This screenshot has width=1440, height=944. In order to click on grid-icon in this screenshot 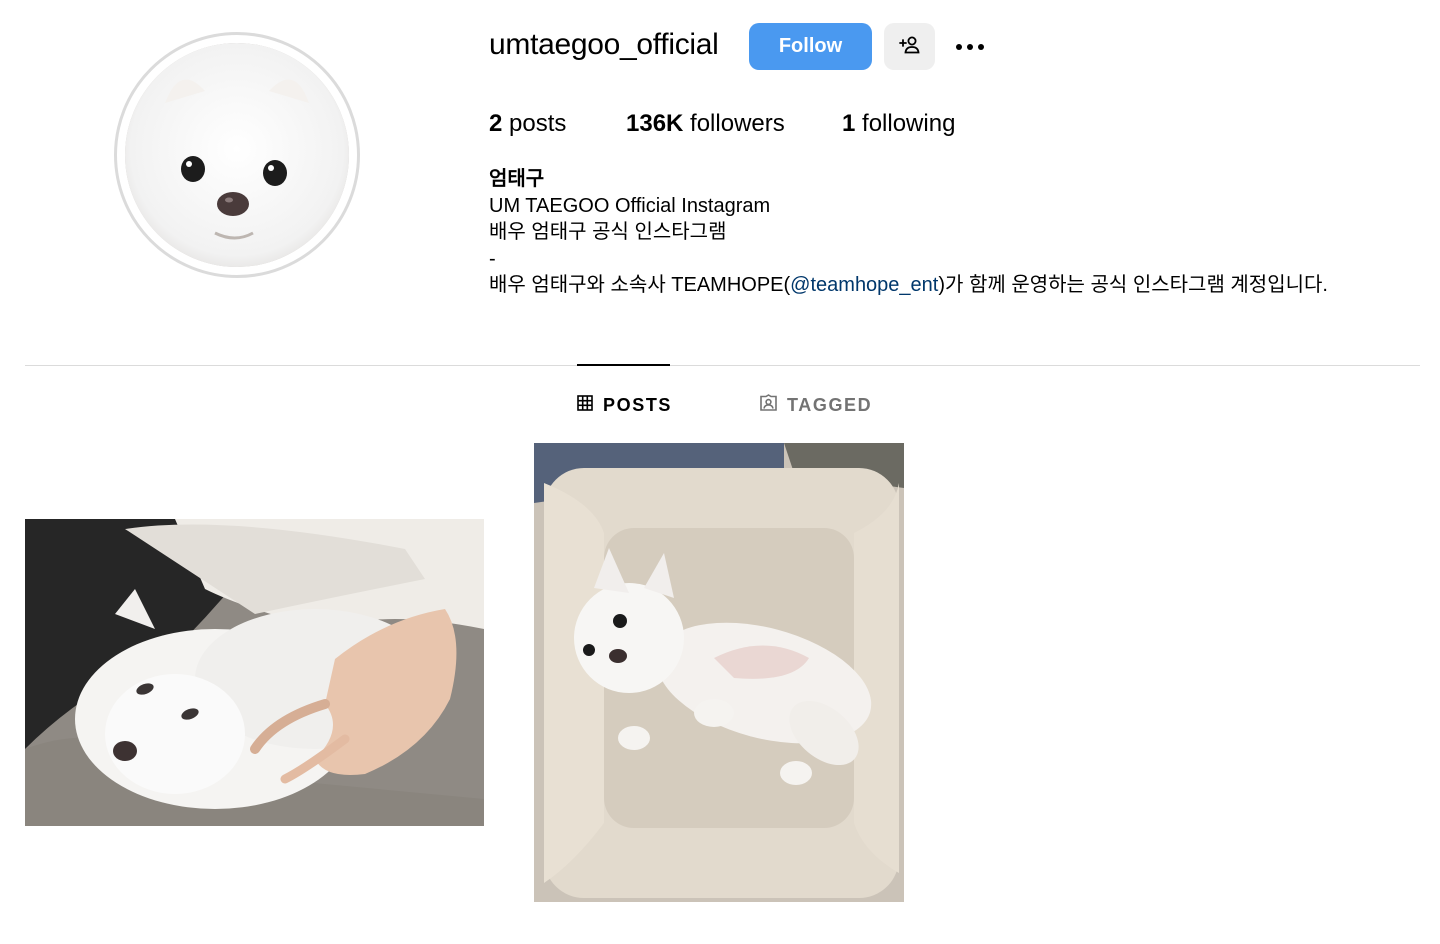, I will do `click(585, 405)`.